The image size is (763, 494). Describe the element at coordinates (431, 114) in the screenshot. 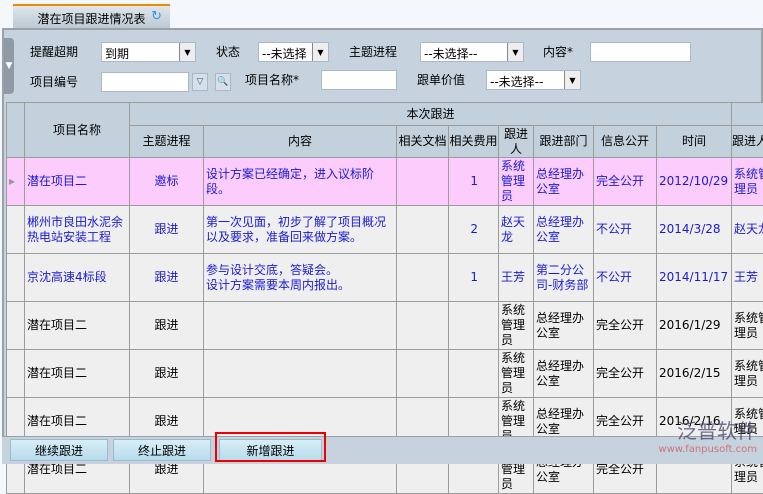

I see `group-header: 本次跟进` at that location.